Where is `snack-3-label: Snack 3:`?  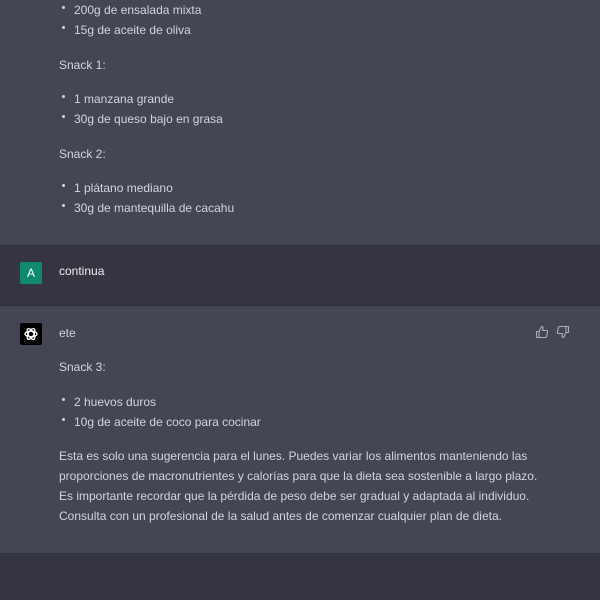
snack-3-label: Snack 3: is located at coordinates (82, 367).